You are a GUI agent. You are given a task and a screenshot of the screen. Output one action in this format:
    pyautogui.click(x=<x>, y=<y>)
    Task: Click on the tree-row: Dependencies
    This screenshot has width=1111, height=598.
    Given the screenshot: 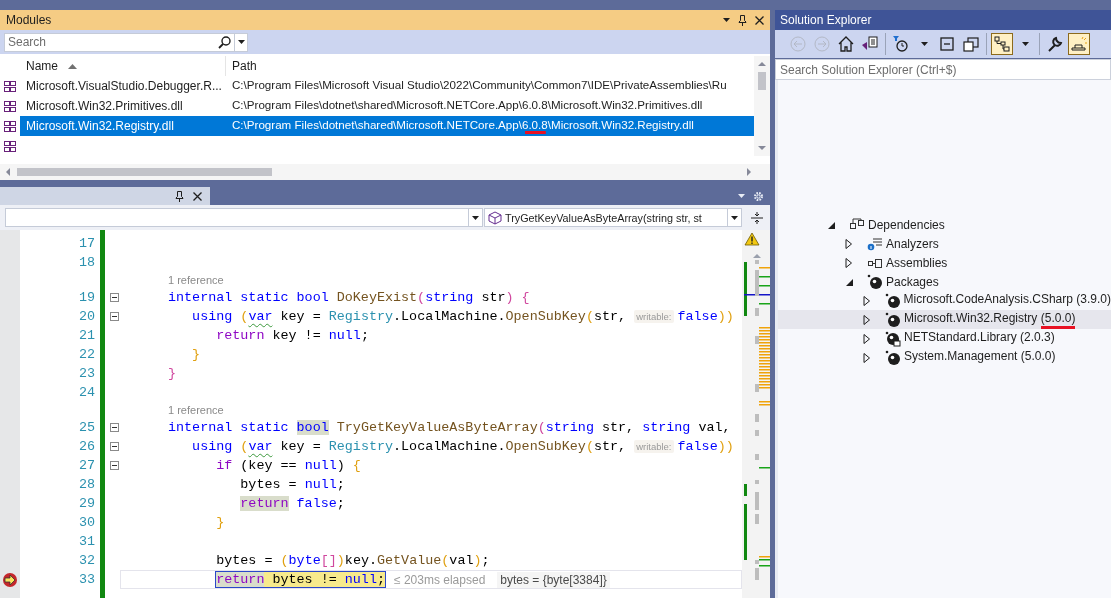 What is the action you would take?
    pyautogui.click(x=944, y=224)
    